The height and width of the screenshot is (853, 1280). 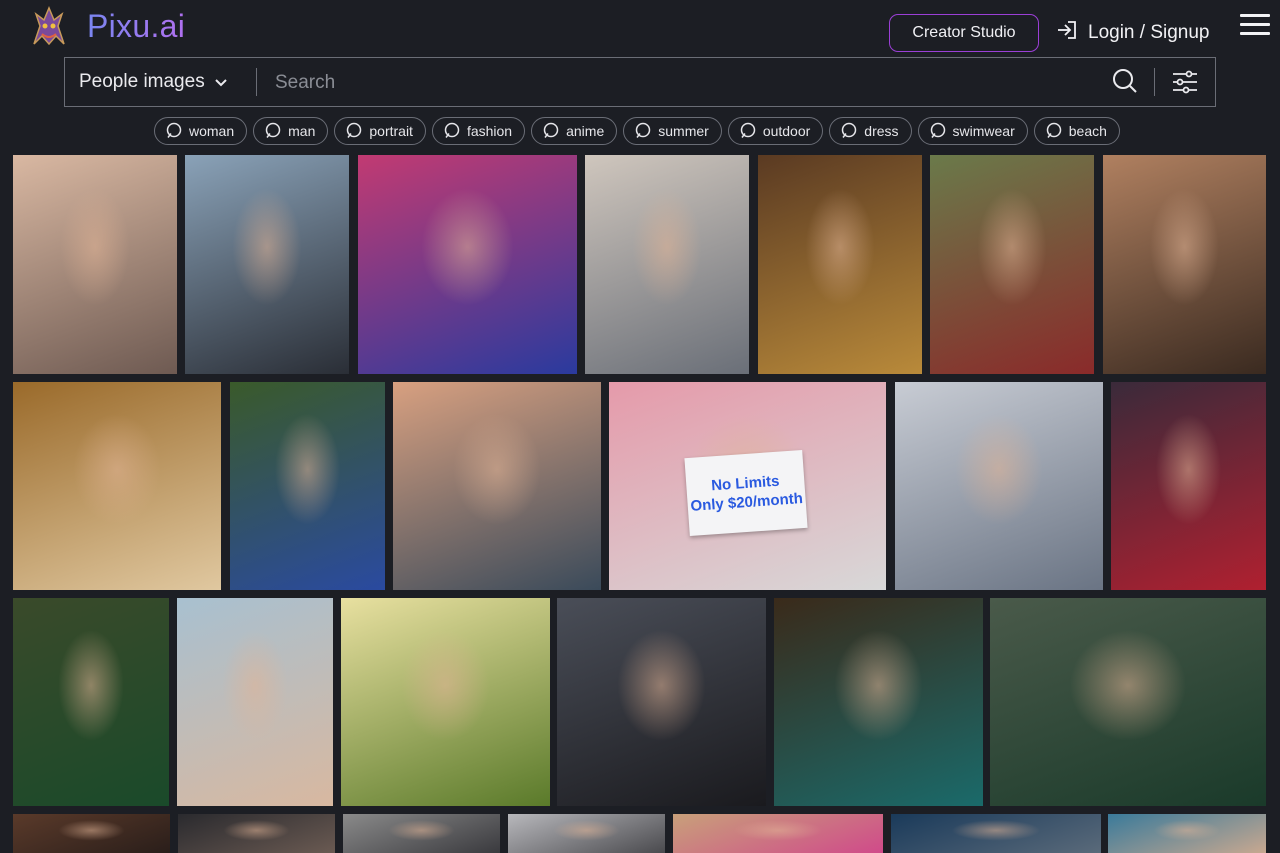 What do you see at coordinates (983, 131) in the screenshot?
I see `tag-label: swimwear` at bounding box center [983, 131].